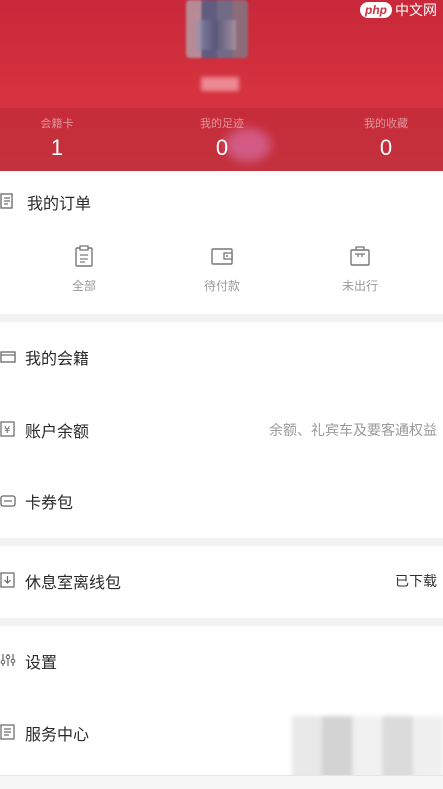  Describe the element at coordinates (221, 581) in the screenshot. I see `menu-item-lounge-offline: 休息室离线包 已下载` at that location.